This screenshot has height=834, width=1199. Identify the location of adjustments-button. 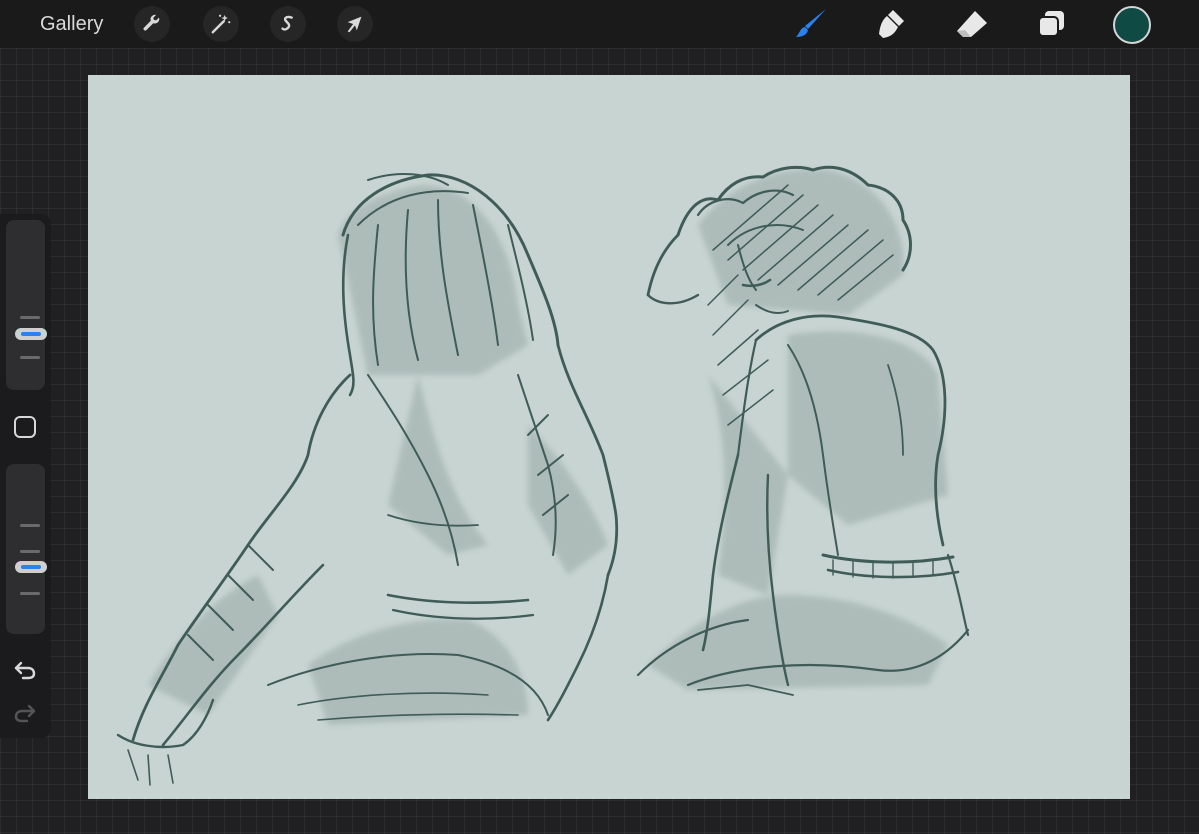
(221, 24).